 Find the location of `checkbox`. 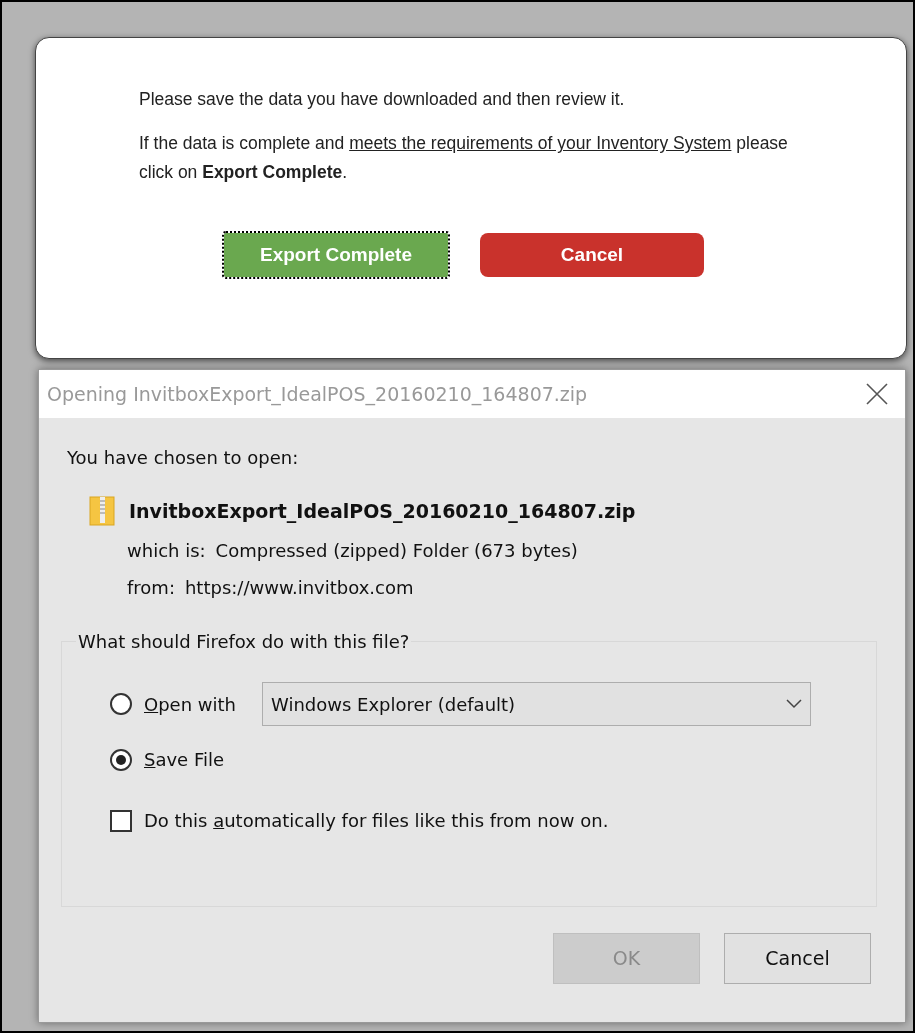

checkbox is located at coordinates (121, 820).